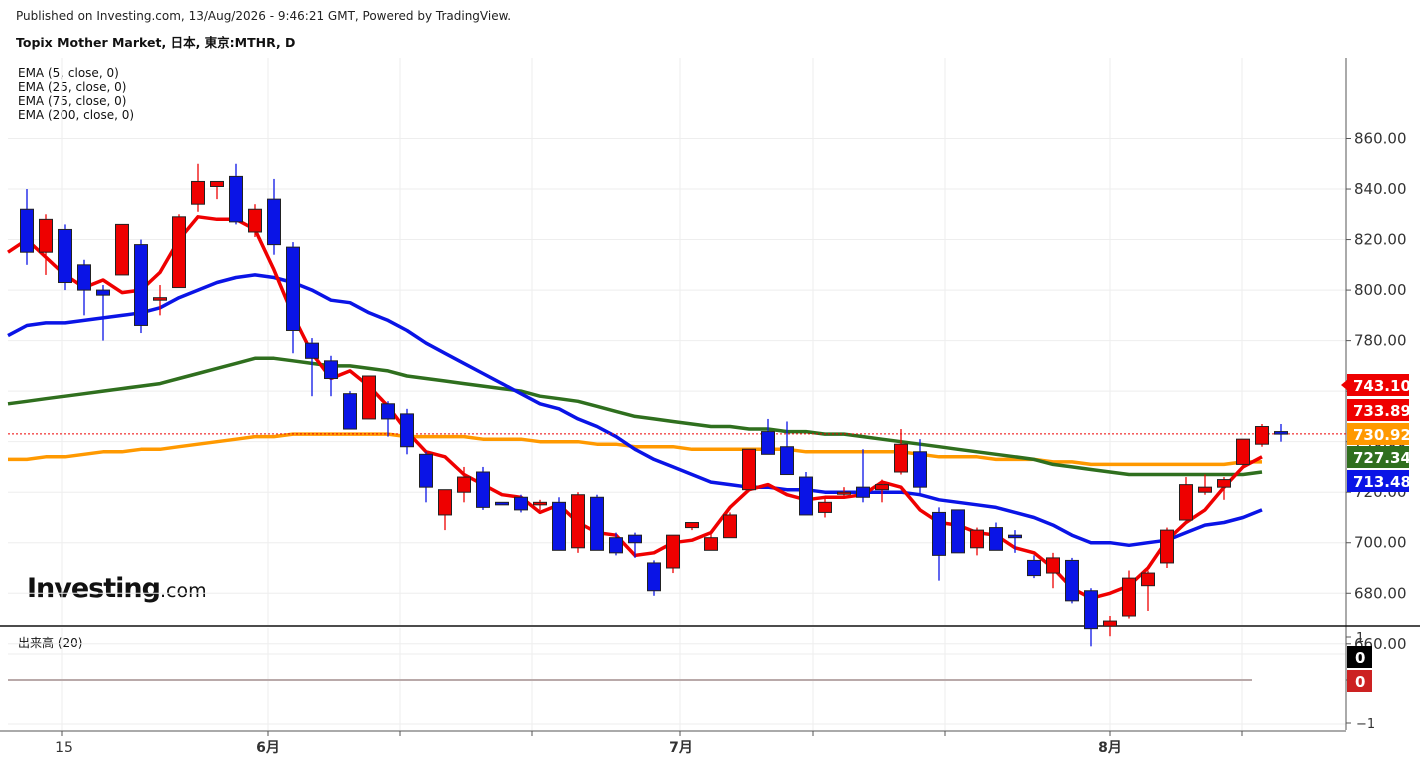 The height and width of the screenshot is (763, 1420). I want to click on ema25-badge-text: 713.48, so click(1382, 482).